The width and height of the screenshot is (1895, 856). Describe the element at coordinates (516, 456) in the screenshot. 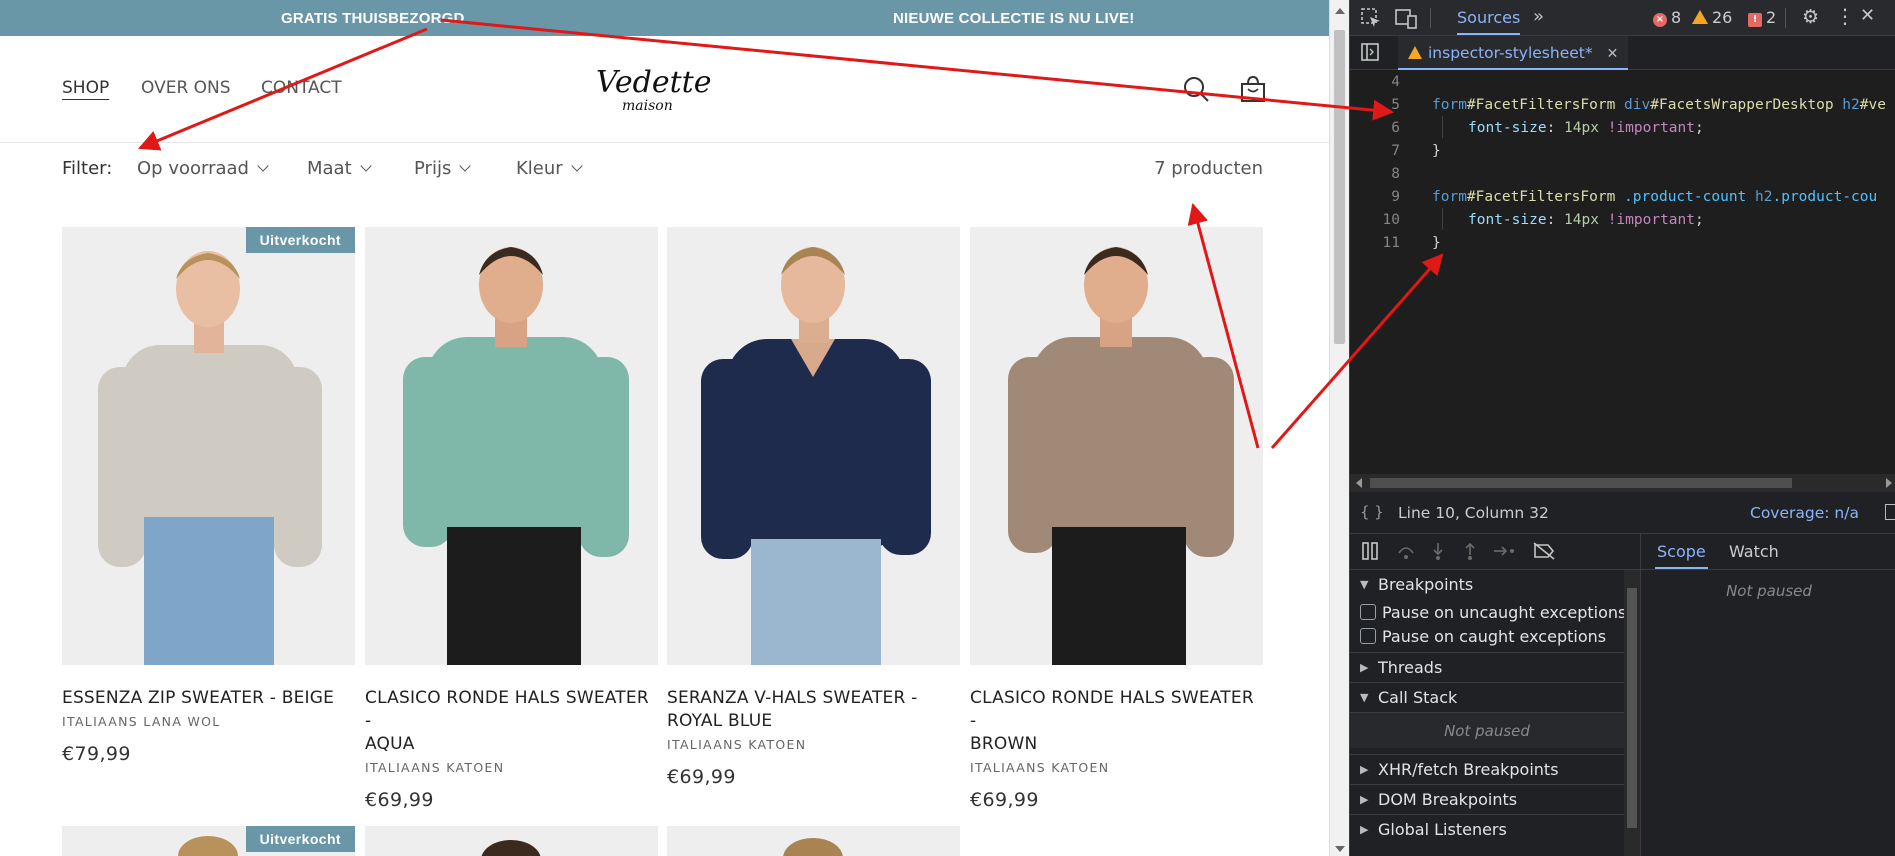

I see `model-photo` at that location.